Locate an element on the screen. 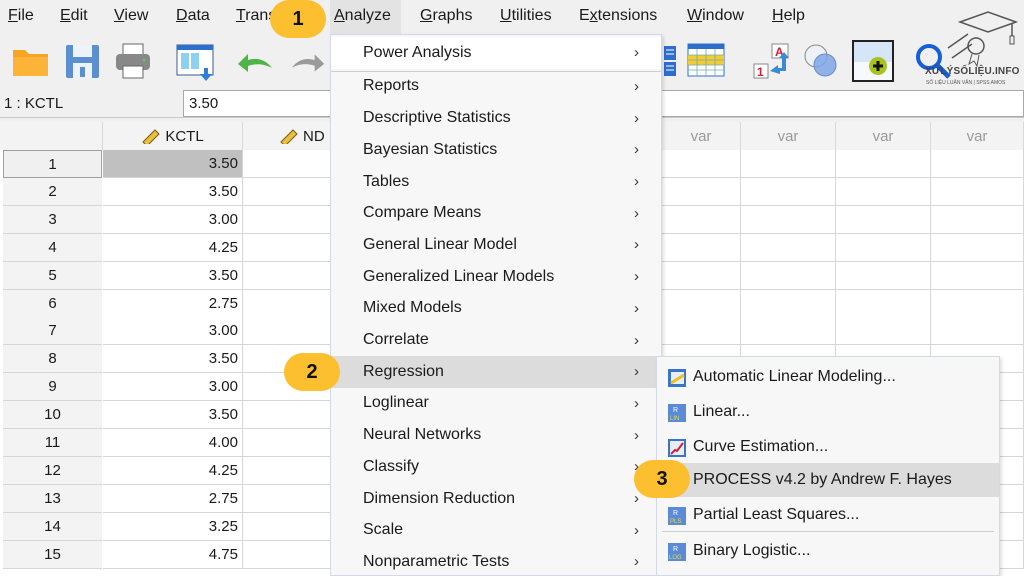 The image size is (1024, 576). menu-item-neural-networks: Neural Networks › is located at coordinates (496, 435).